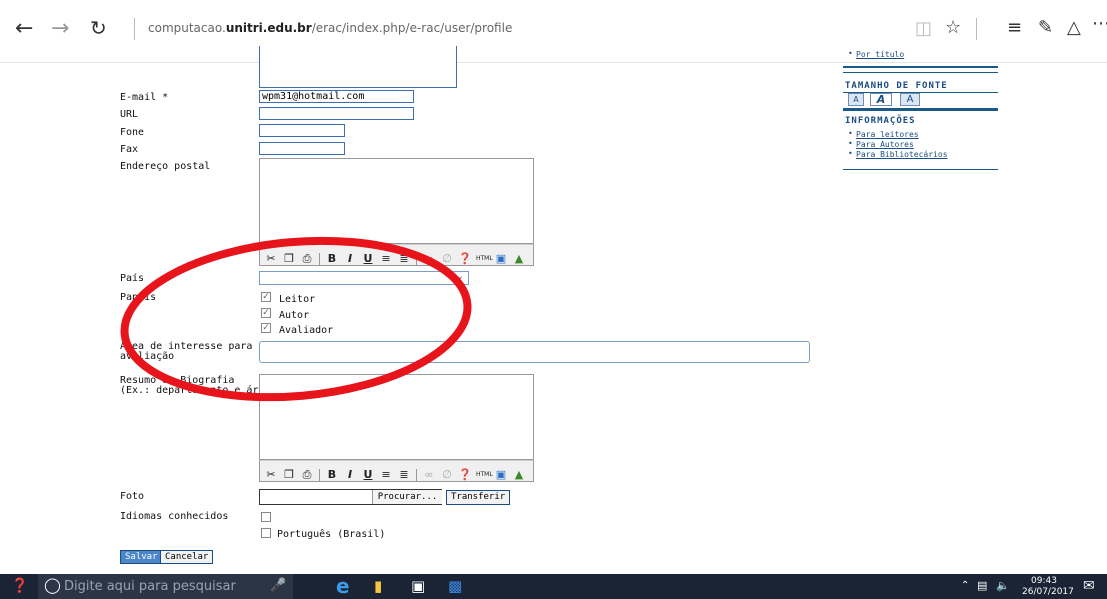 This screenshot has height=599, width=1107. What do you see at coordinates (982, 585) in the screenshot?
I see `network-icon: ▤` at bounding box center [982, 585].